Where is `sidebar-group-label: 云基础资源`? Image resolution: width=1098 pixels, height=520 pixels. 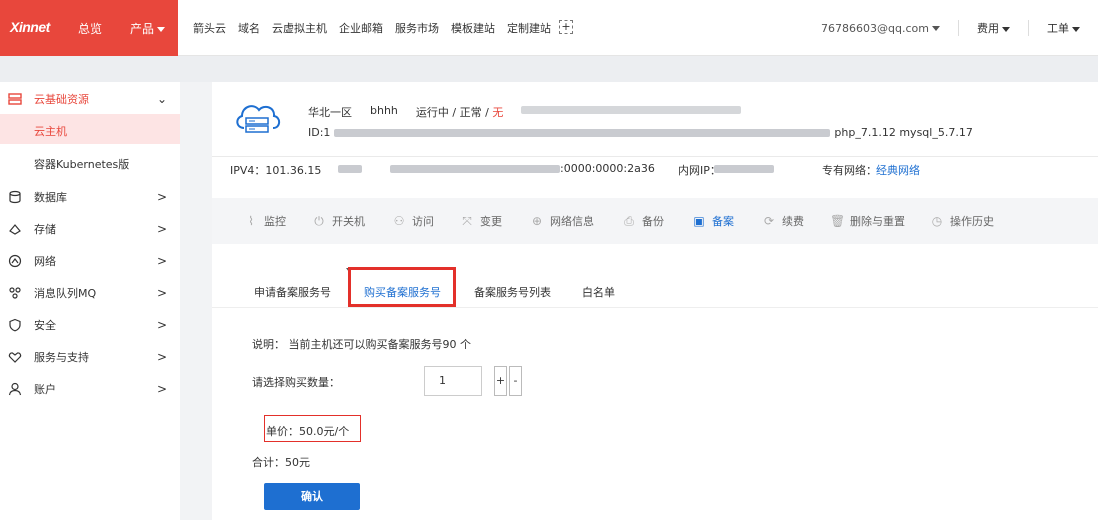
sidebar-group-label: 云基础资源 is located at coordinates (61, 99).